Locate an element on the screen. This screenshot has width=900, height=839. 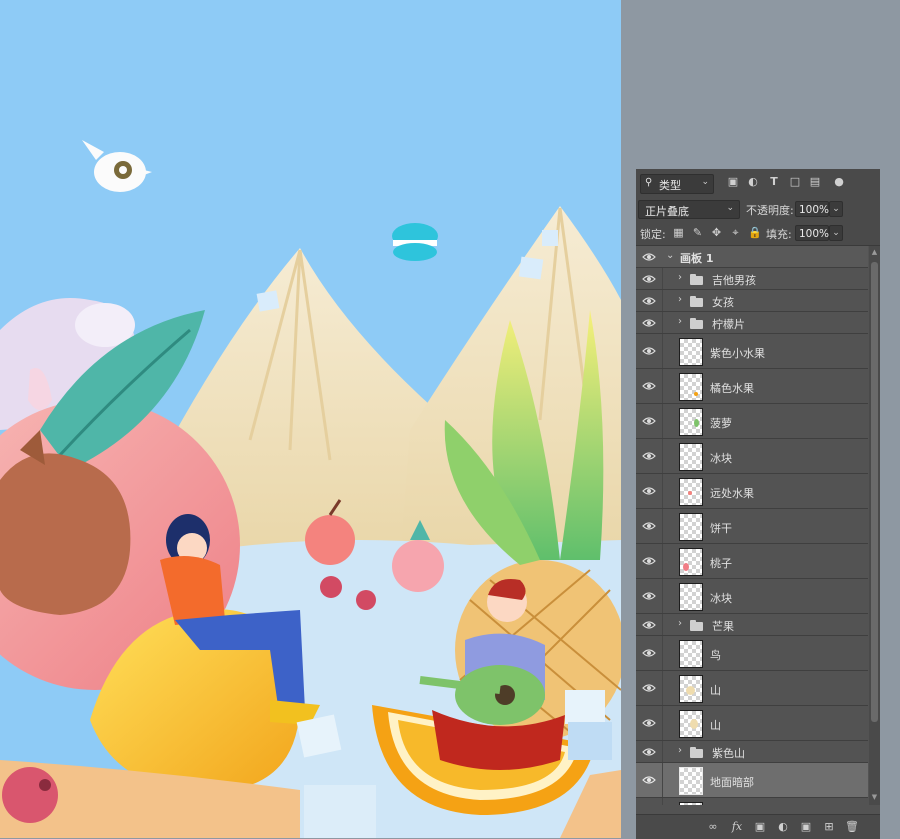
layer-group-row: › 紫色山 is located at coordinates (752, 752).